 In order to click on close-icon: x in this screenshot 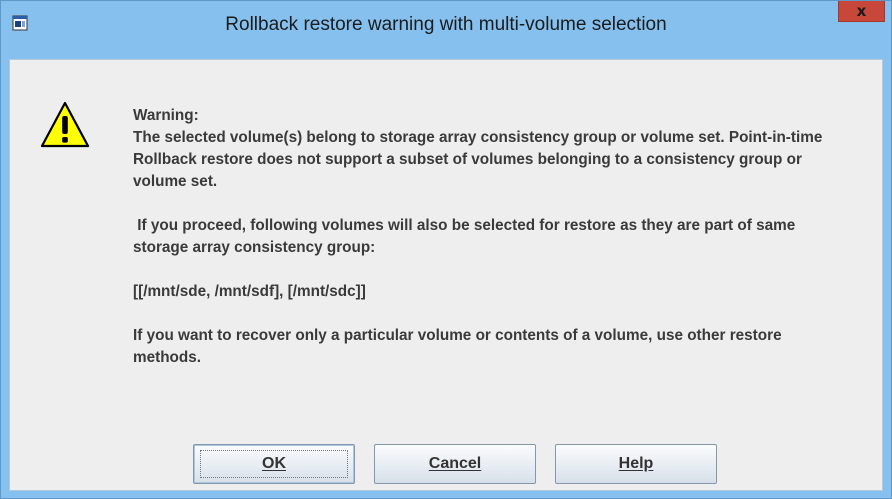, I will do `click(861, 11)`.